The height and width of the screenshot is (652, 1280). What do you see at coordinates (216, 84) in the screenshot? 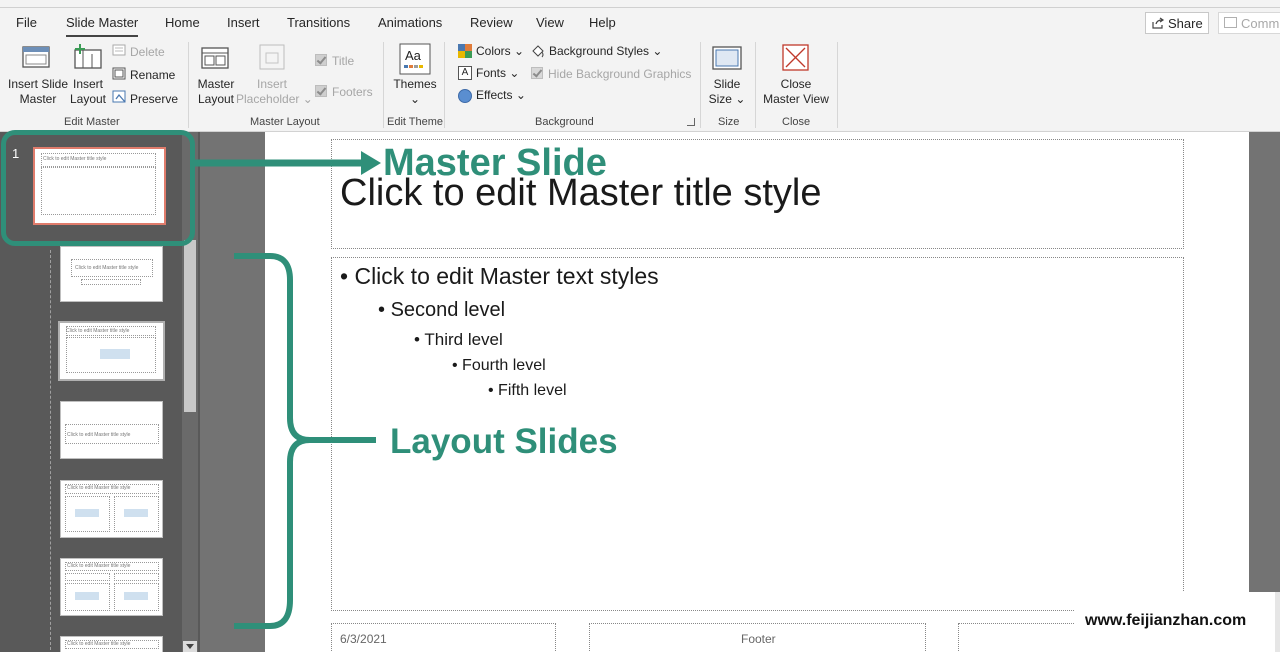
I see `master-layout-line1: Master` at bounding box center [216, 84].